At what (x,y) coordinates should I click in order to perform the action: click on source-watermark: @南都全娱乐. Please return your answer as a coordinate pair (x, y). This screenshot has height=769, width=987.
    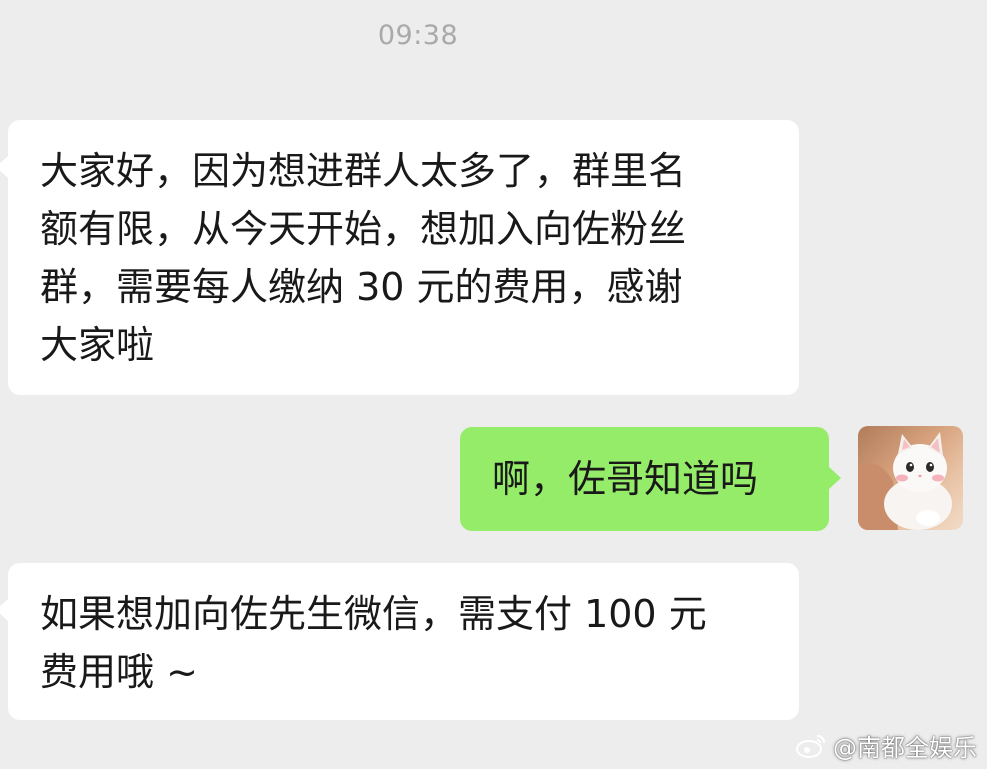
    Looking at the image, I should click on (886, 745).